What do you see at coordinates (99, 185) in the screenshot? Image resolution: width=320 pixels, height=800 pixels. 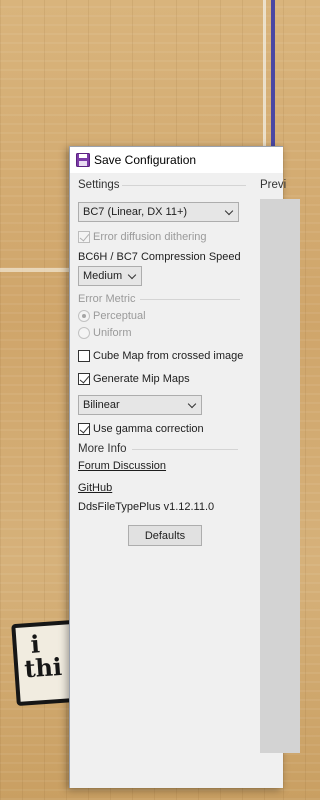 I see `settings-section-label: Settings` at bounding box center [99, 185].